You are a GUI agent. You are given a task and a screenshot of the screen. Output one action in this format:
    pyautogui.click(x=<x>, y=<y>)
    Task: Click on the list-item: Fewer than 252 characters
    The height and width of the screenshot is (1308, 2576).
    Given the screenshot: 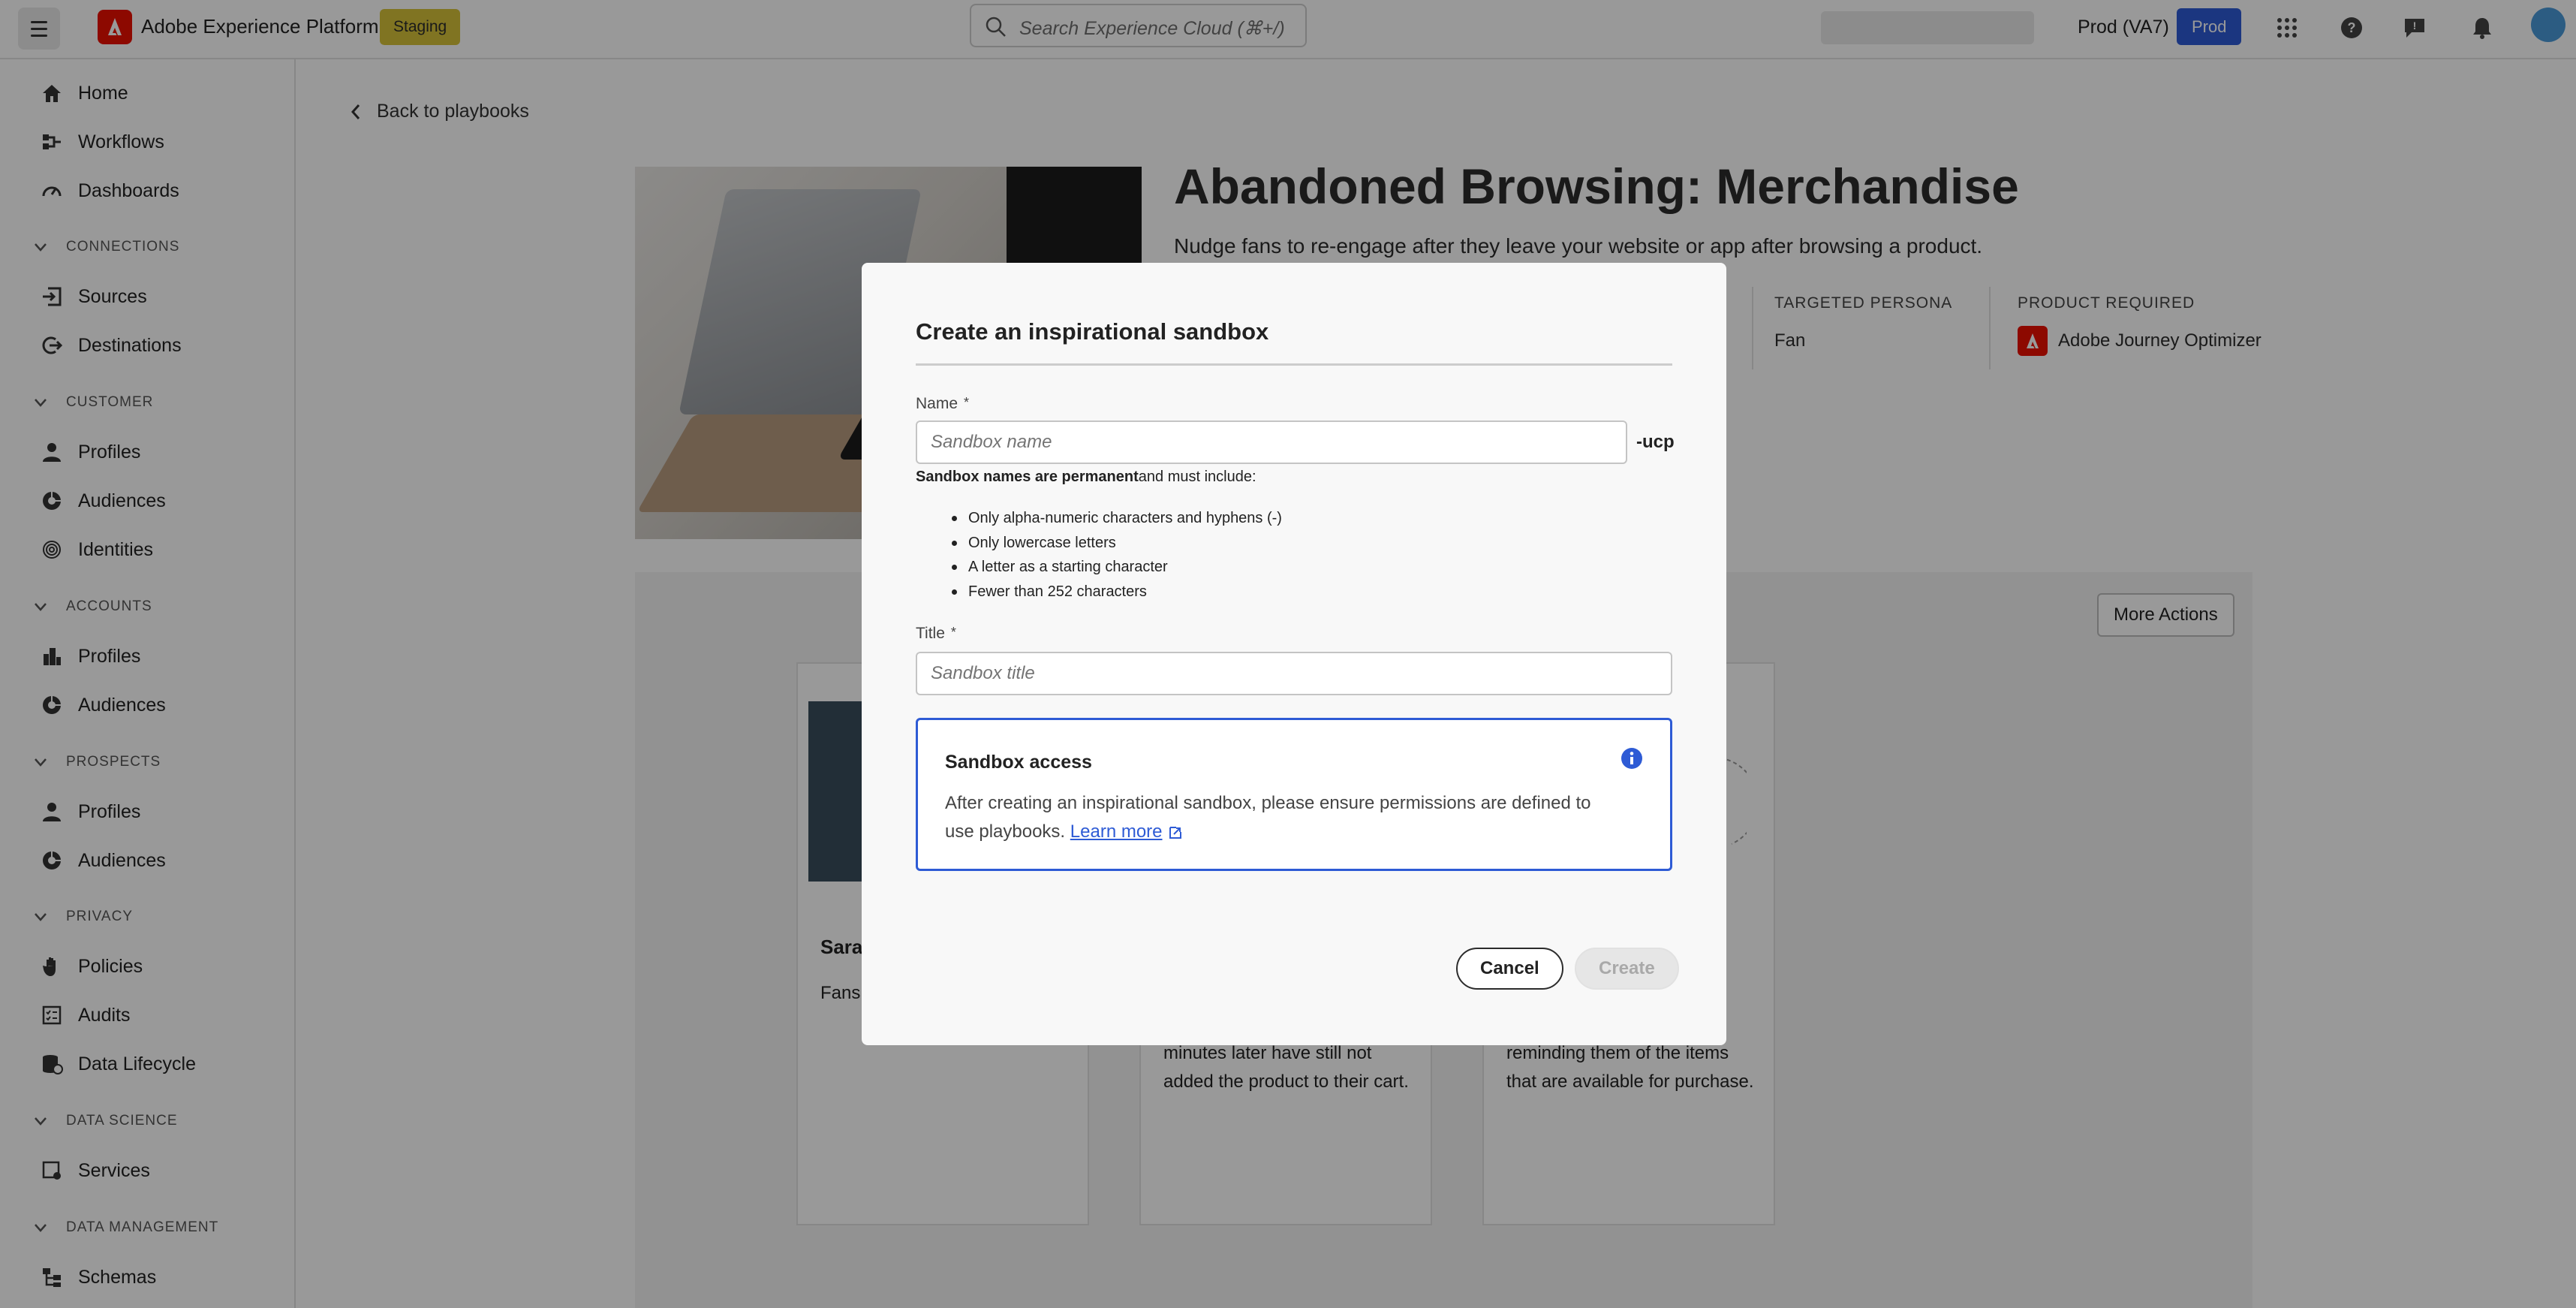 What is the action you would take?
    pyautogui.click(x=1117, y=592)
    